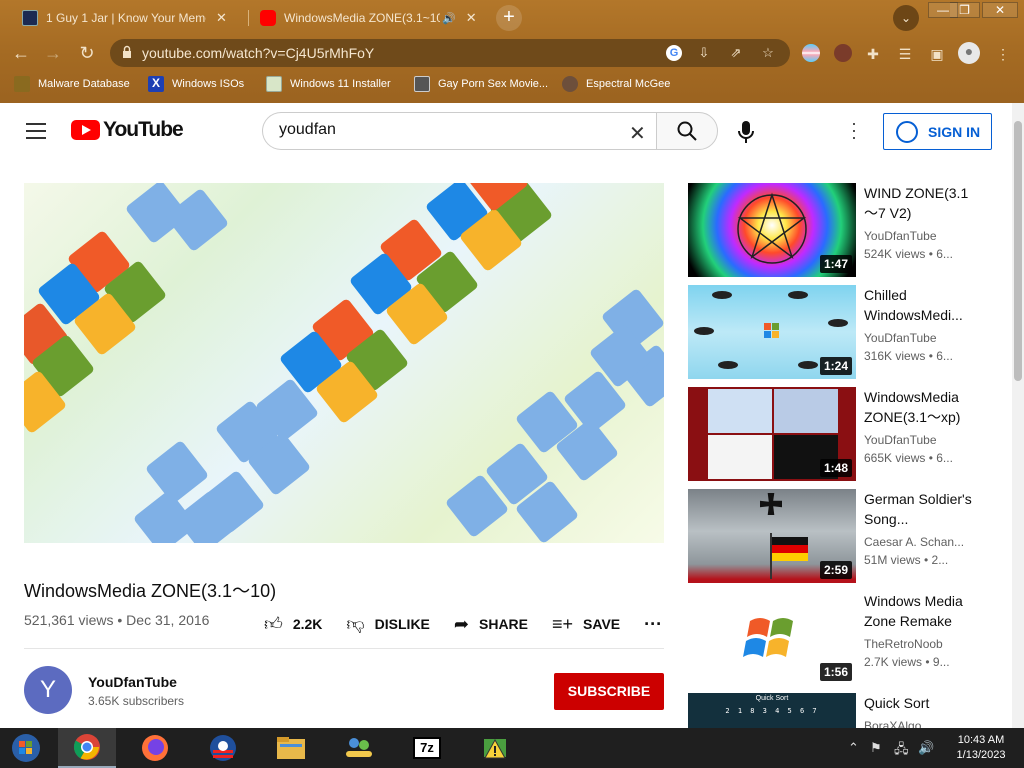  I want to click on save-button: ≡+ SAVE, so click(586, 624).